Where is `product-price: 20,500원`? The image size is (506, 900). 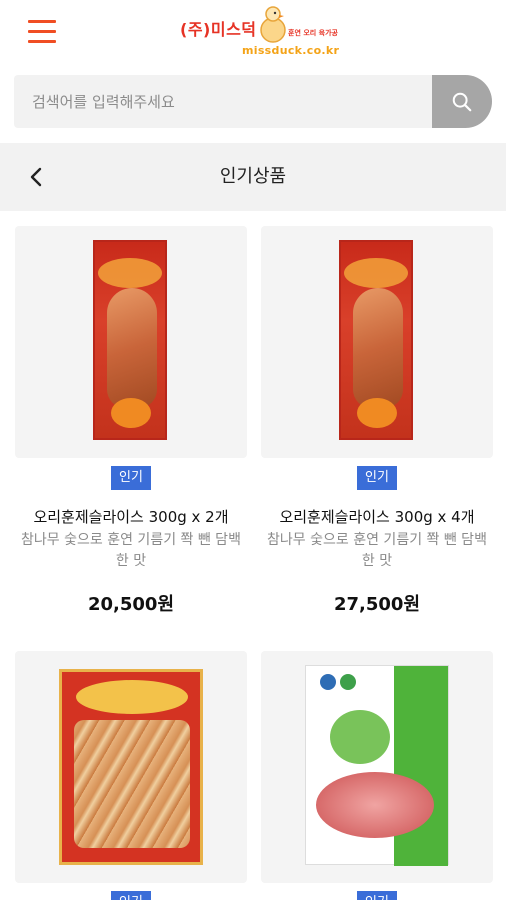
product-price: 20,500원 is located at coordinates (131, 604).